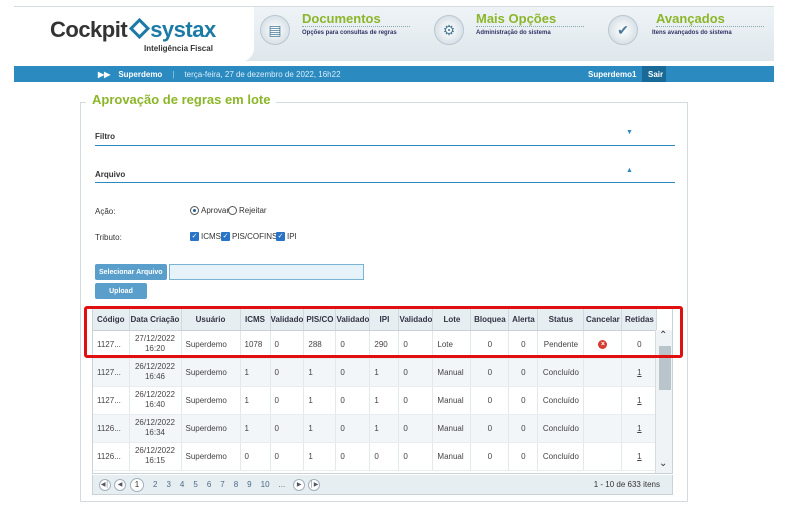  I want to click on column-header: Bloquea, so click(490, 320).